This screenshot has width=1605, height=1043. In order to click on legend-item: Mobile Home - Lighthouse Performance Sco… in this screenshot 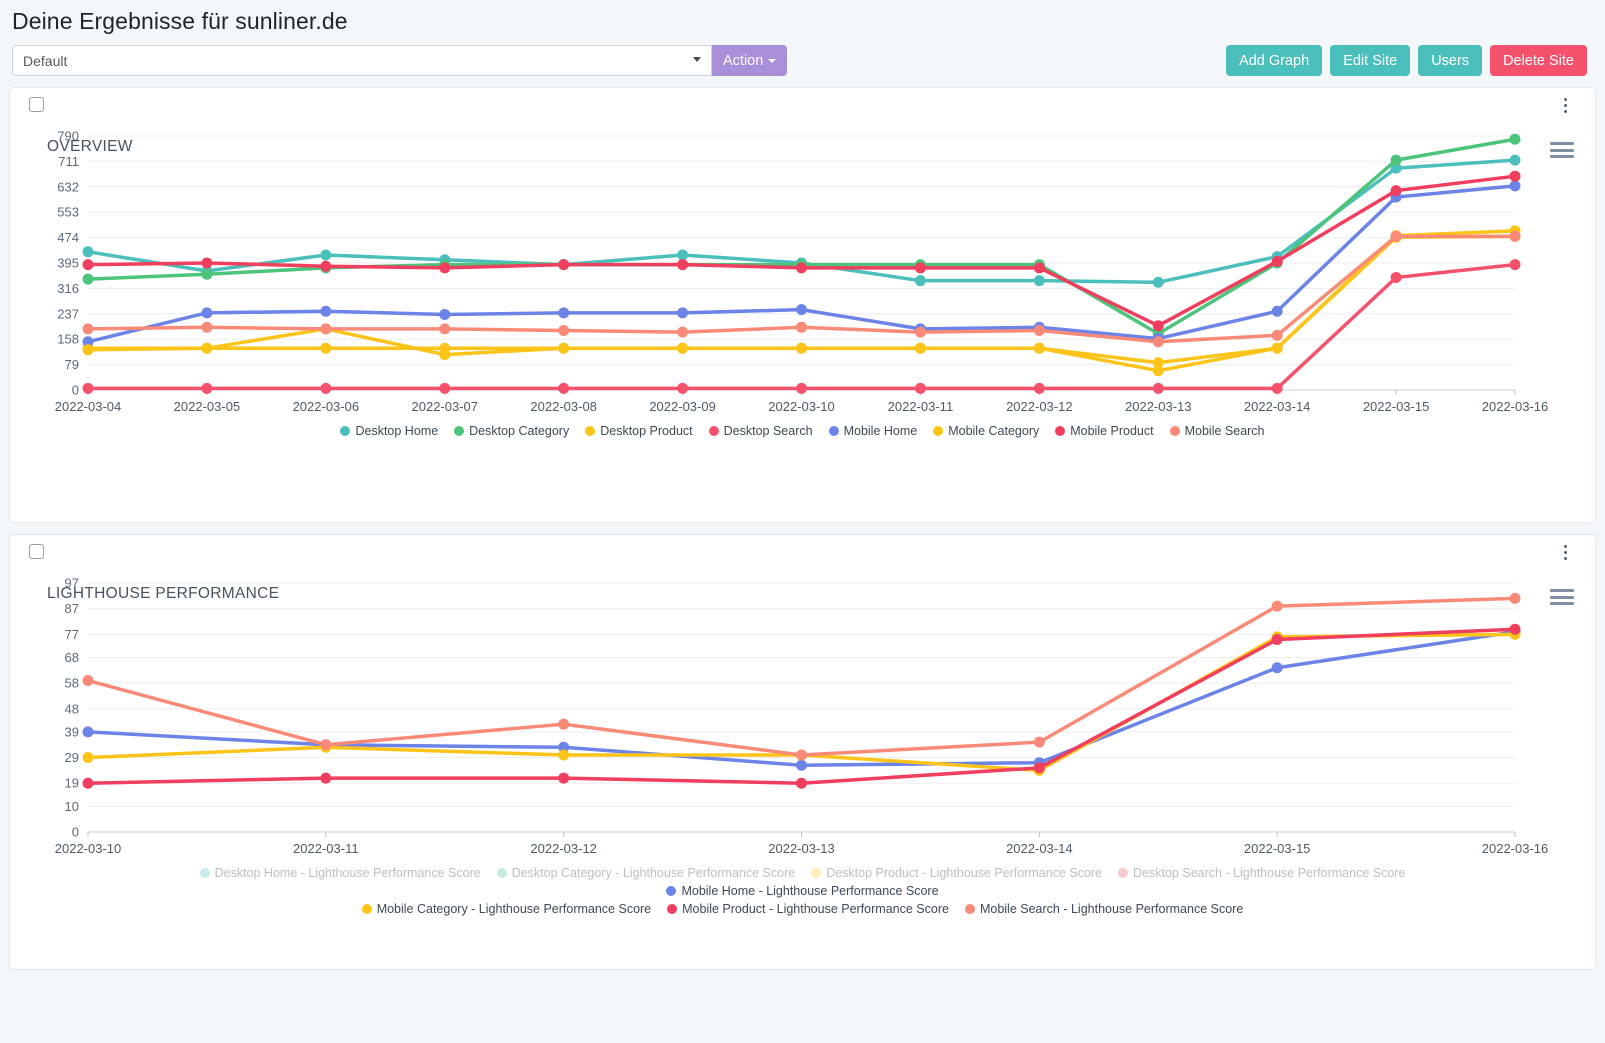, I will do `click(802, 891)`.